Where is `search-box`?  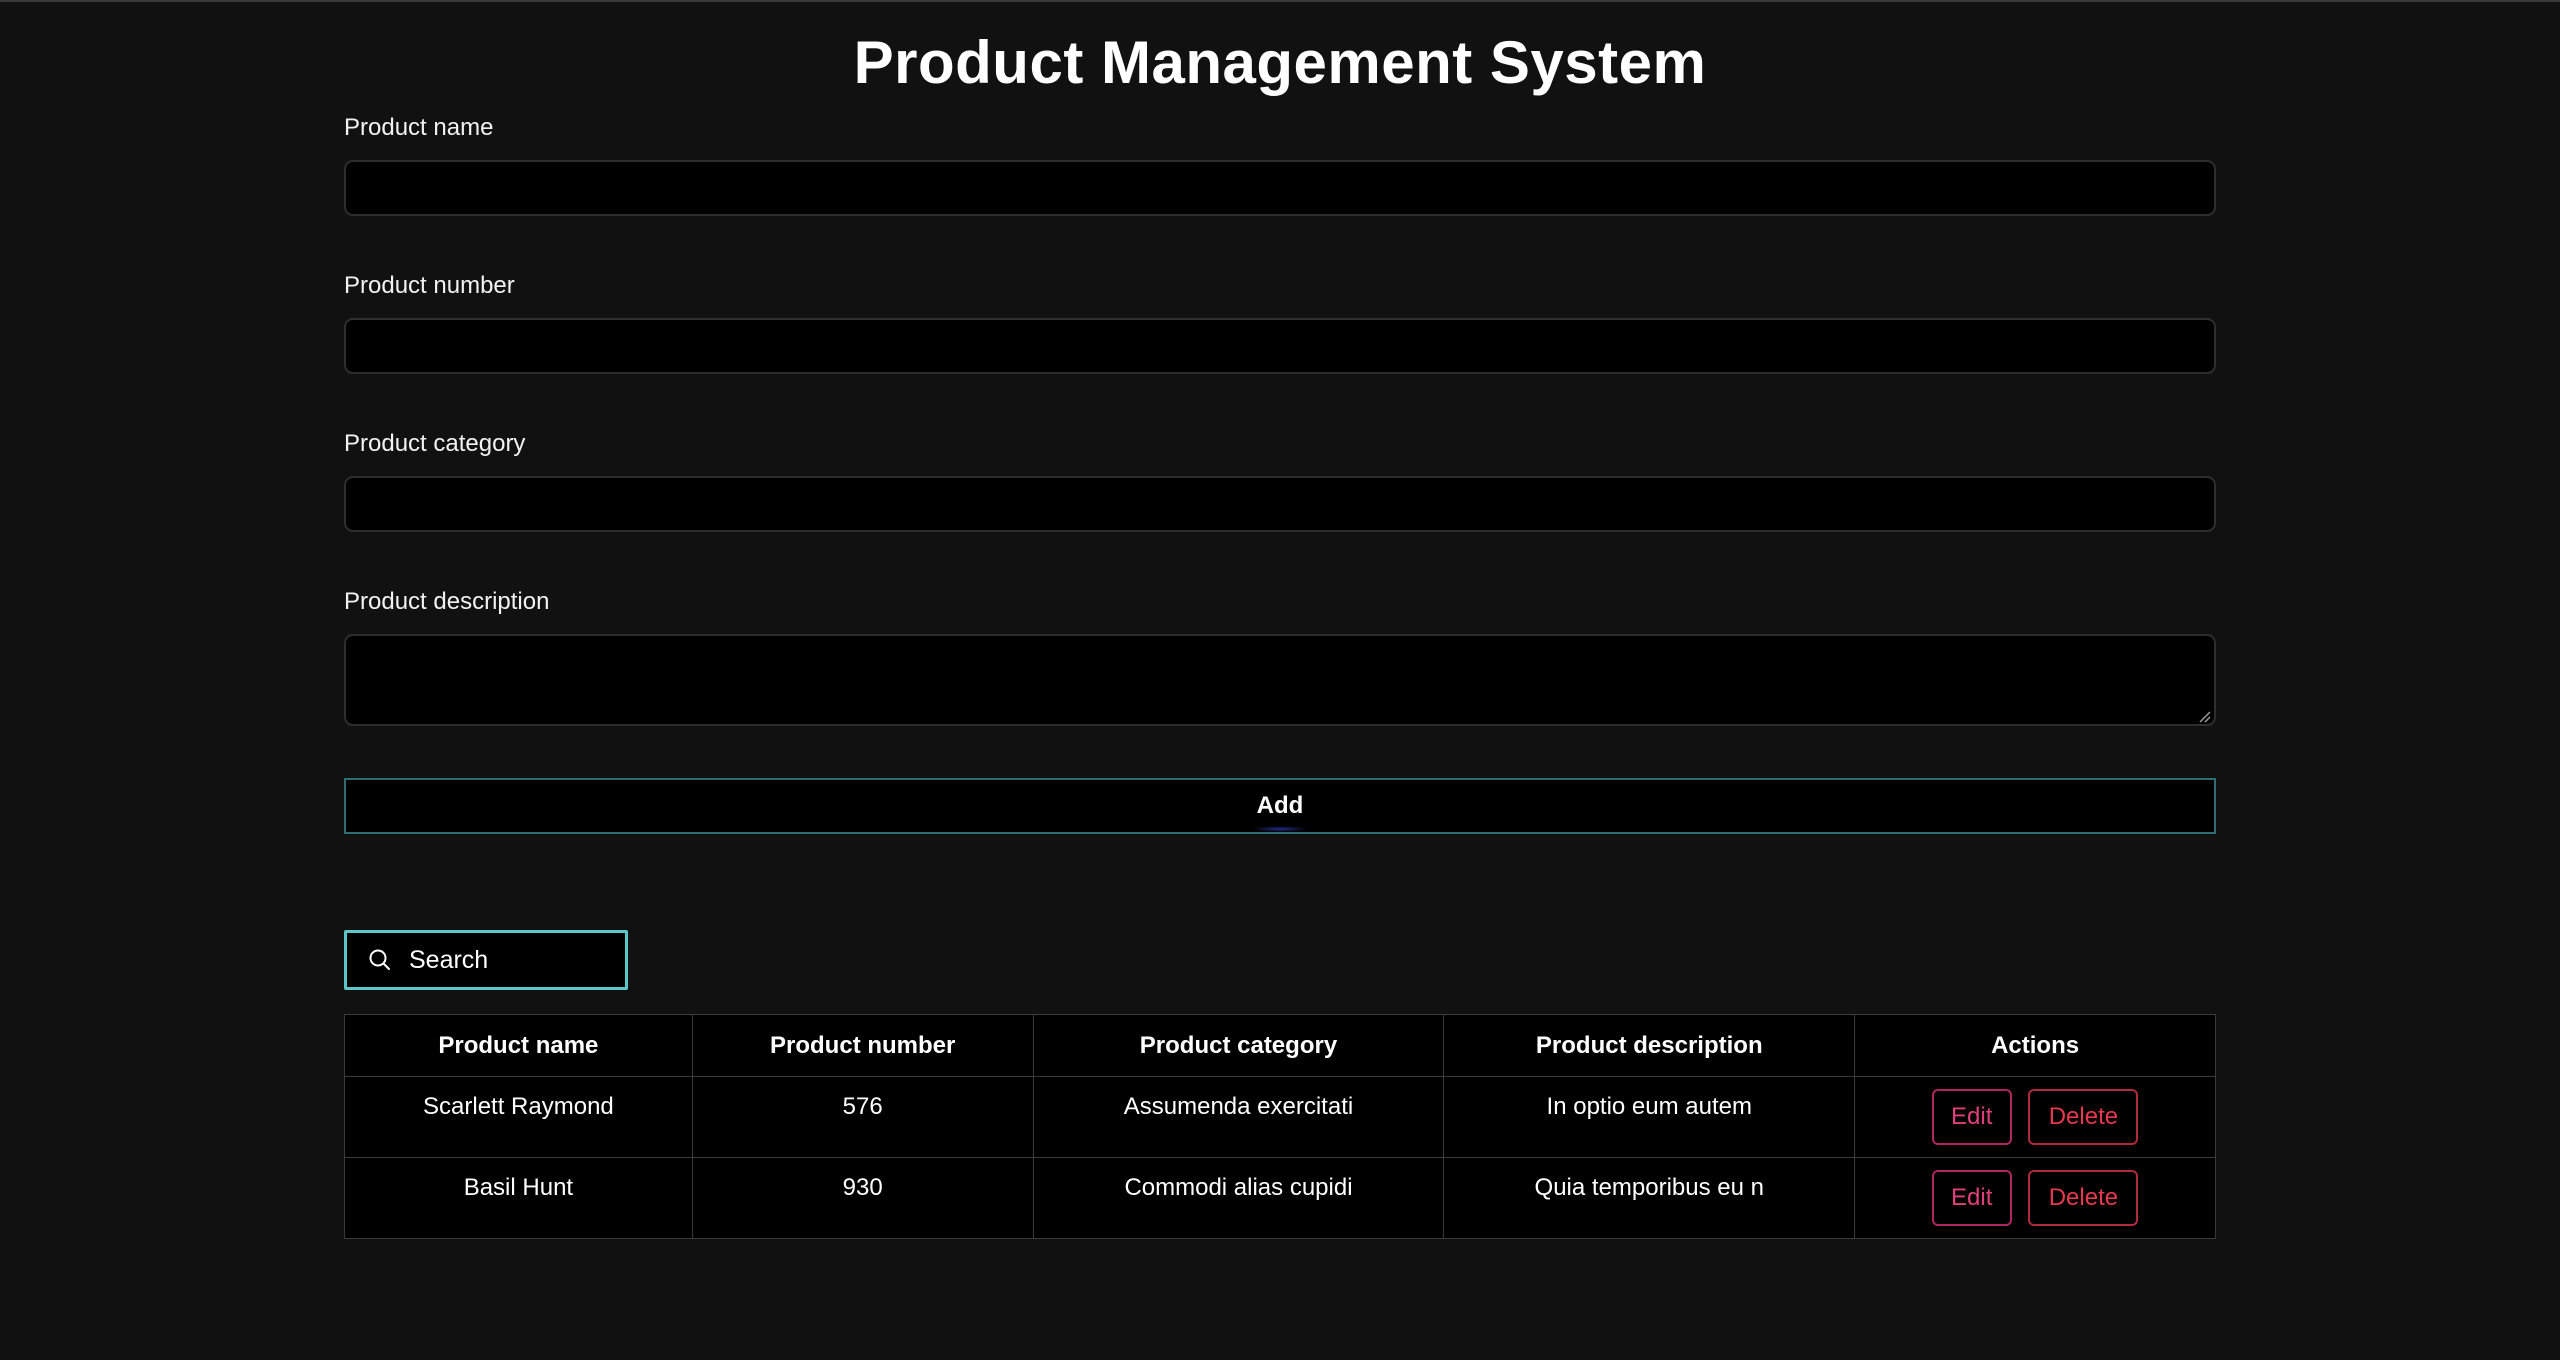 search-box is located at coordinates (486, 960).